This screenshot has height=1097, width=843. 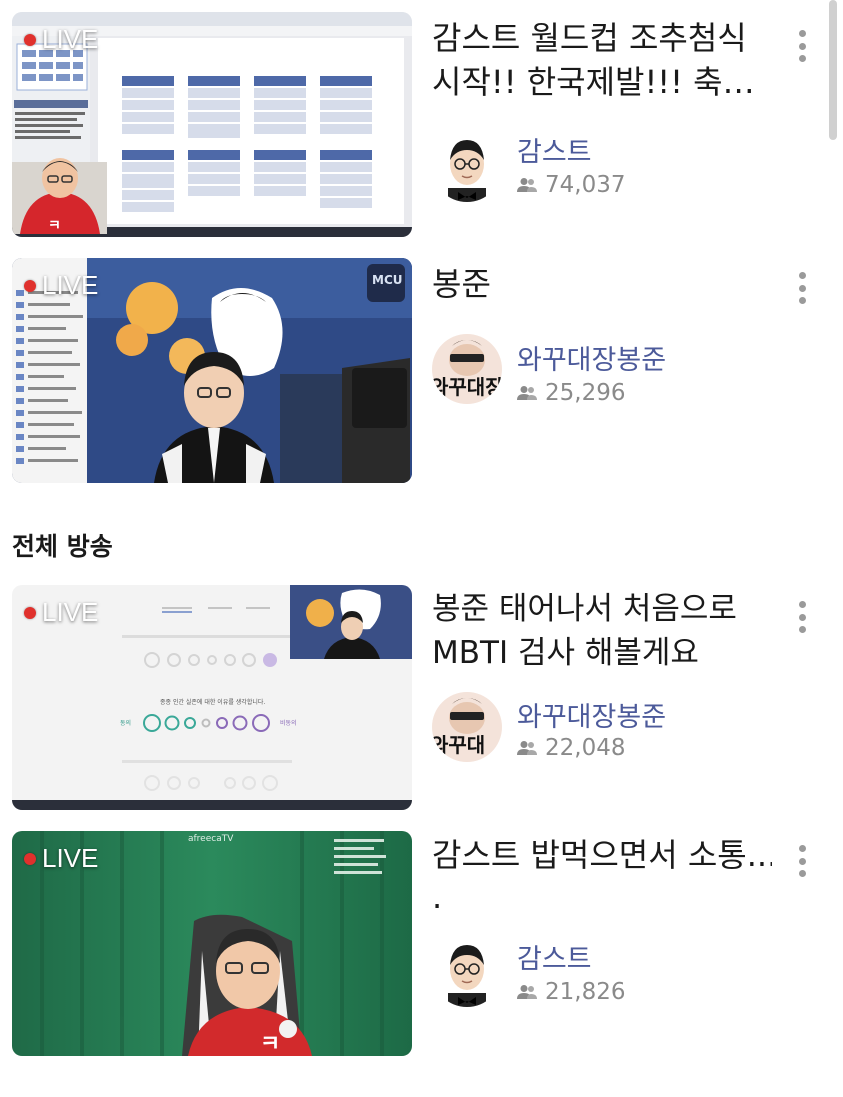 What do you see at coordinates (387, 280) in the screenshot?
I see `mcu-logo-text: MCU` at bounding box center [387, 280].